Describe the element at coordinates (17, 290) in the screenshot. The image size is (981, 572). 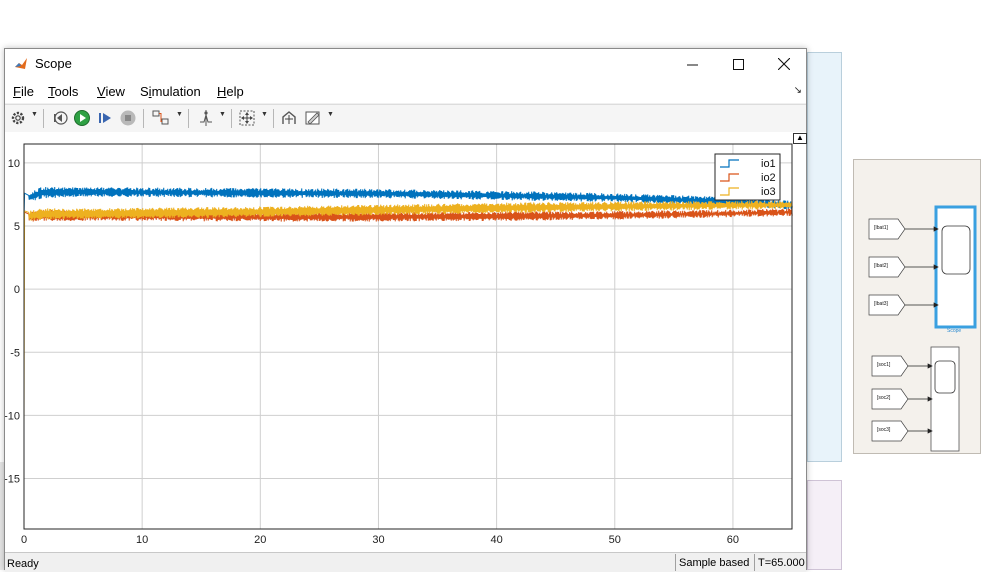
I see `y-tick-label: 0` at that location.